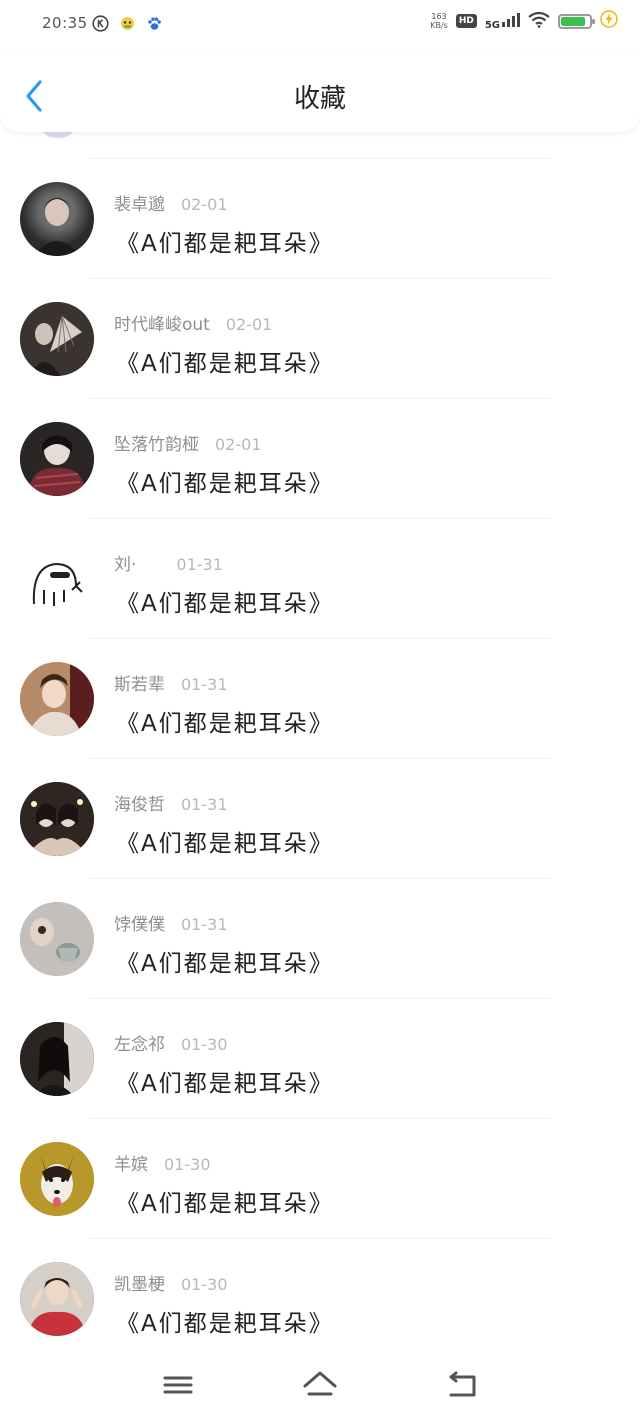  What do you see at coordinates (178, 1391) in the screenshot?
I see `menu-lines-icon` at bounding box center [178, 1391].